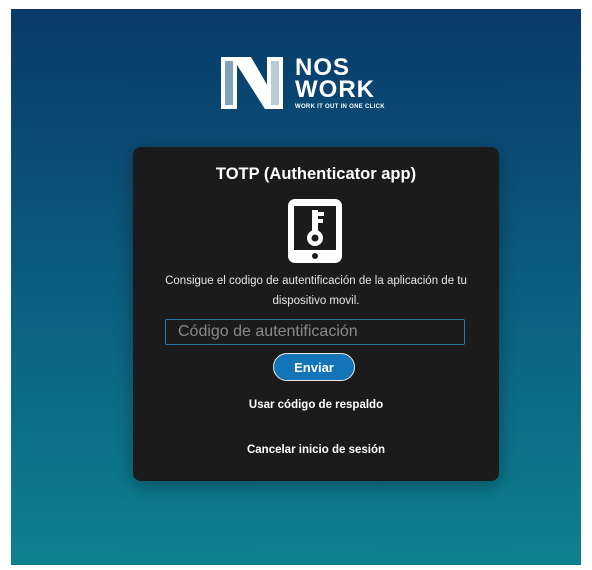 Image resolution: width=592 pixels, height=570 pixels. What do you see at coordinates (314, 367) in the screenshot?
I see `submit-button: Enviar` at bounding box center [314, 367].